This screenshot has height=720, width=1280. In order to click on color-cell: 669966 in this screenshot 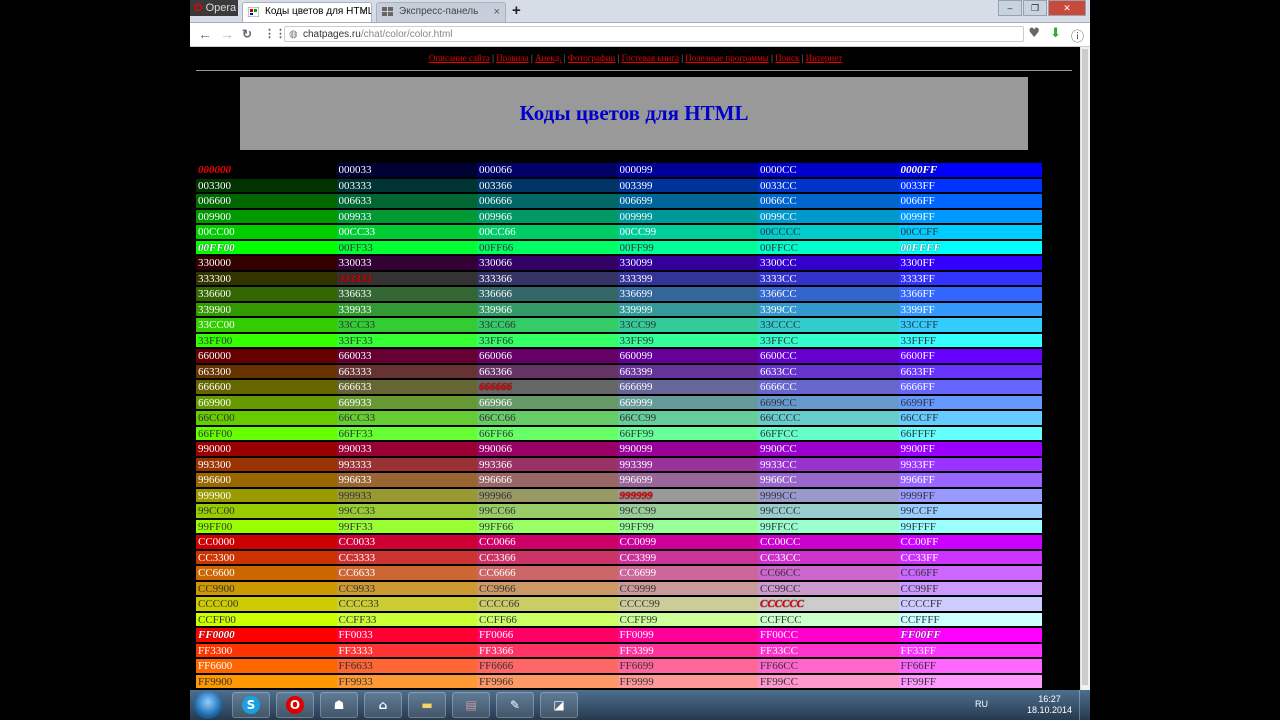, I will do `click(547, 402)`.